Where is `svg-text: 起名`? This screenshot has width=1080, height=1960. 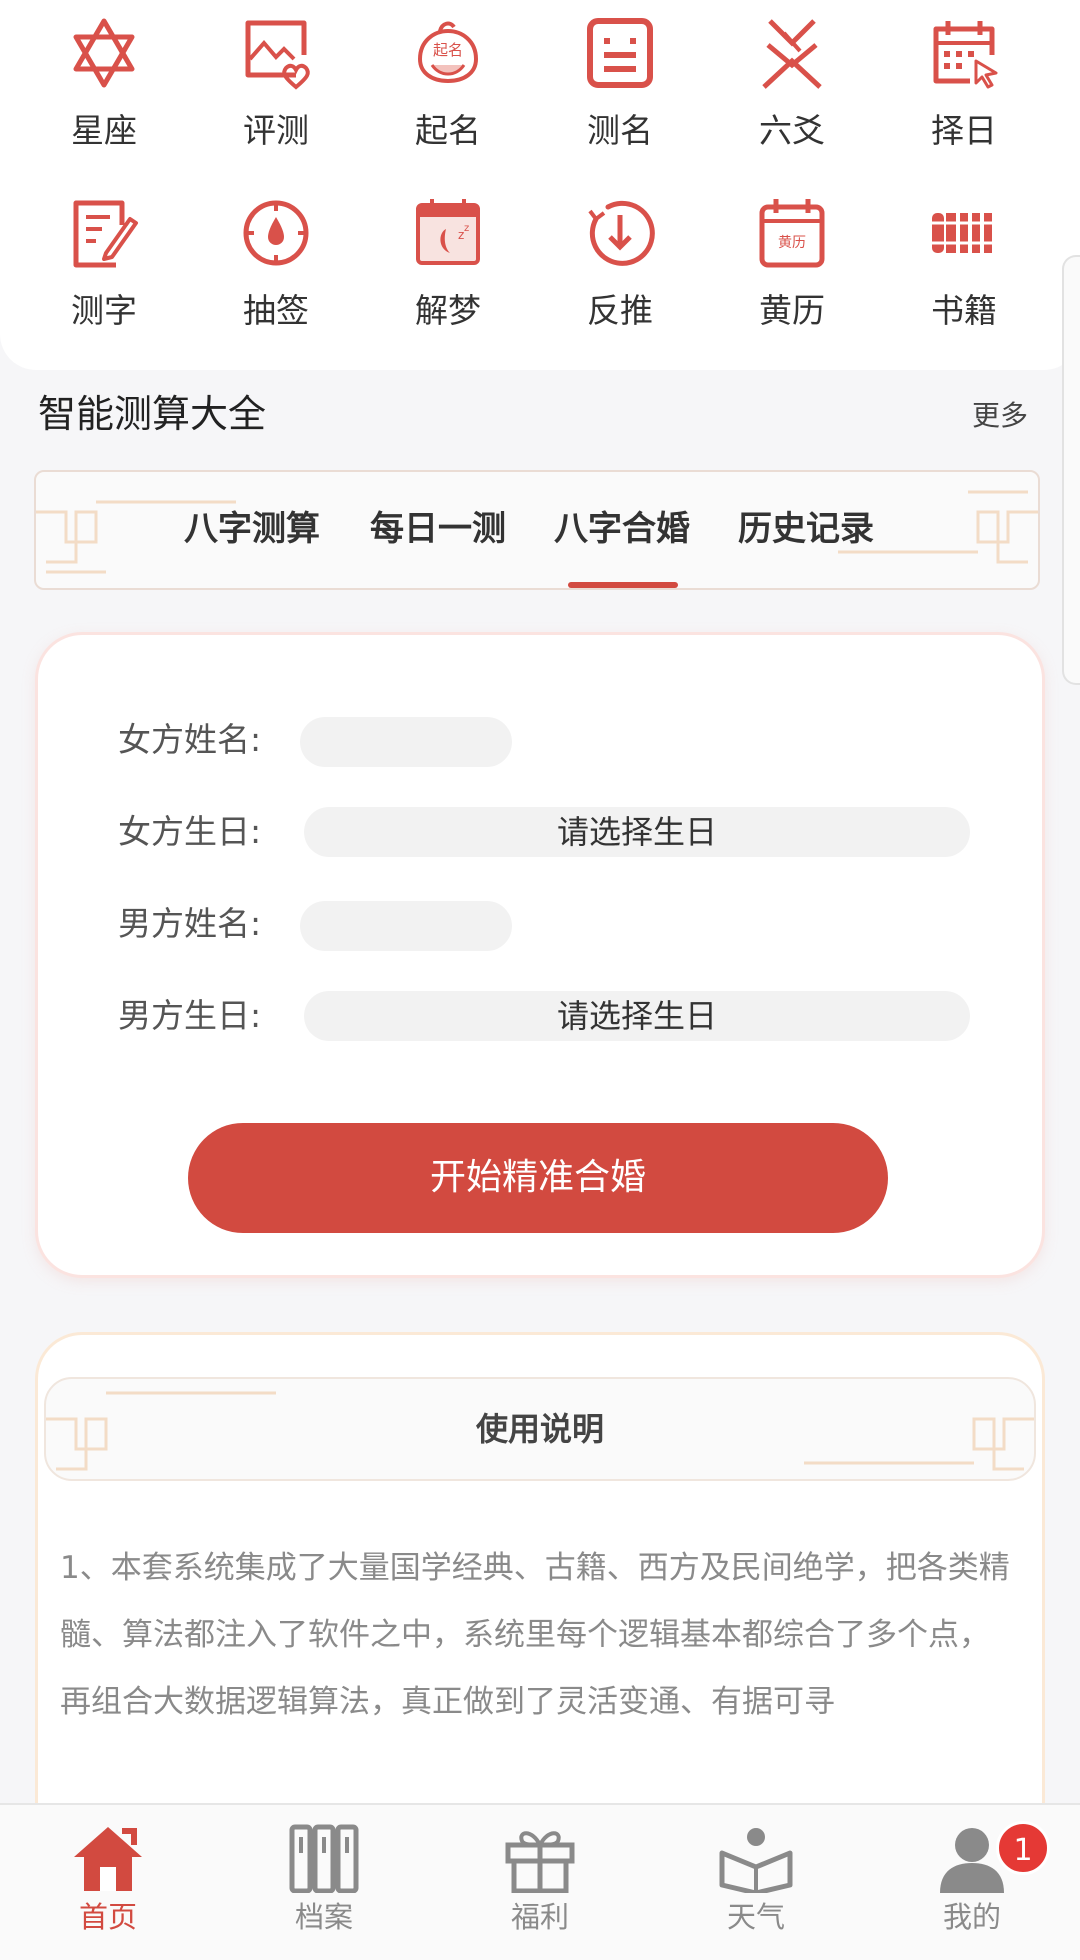
svg-text: 起名 is located at coordinates (448, 50).